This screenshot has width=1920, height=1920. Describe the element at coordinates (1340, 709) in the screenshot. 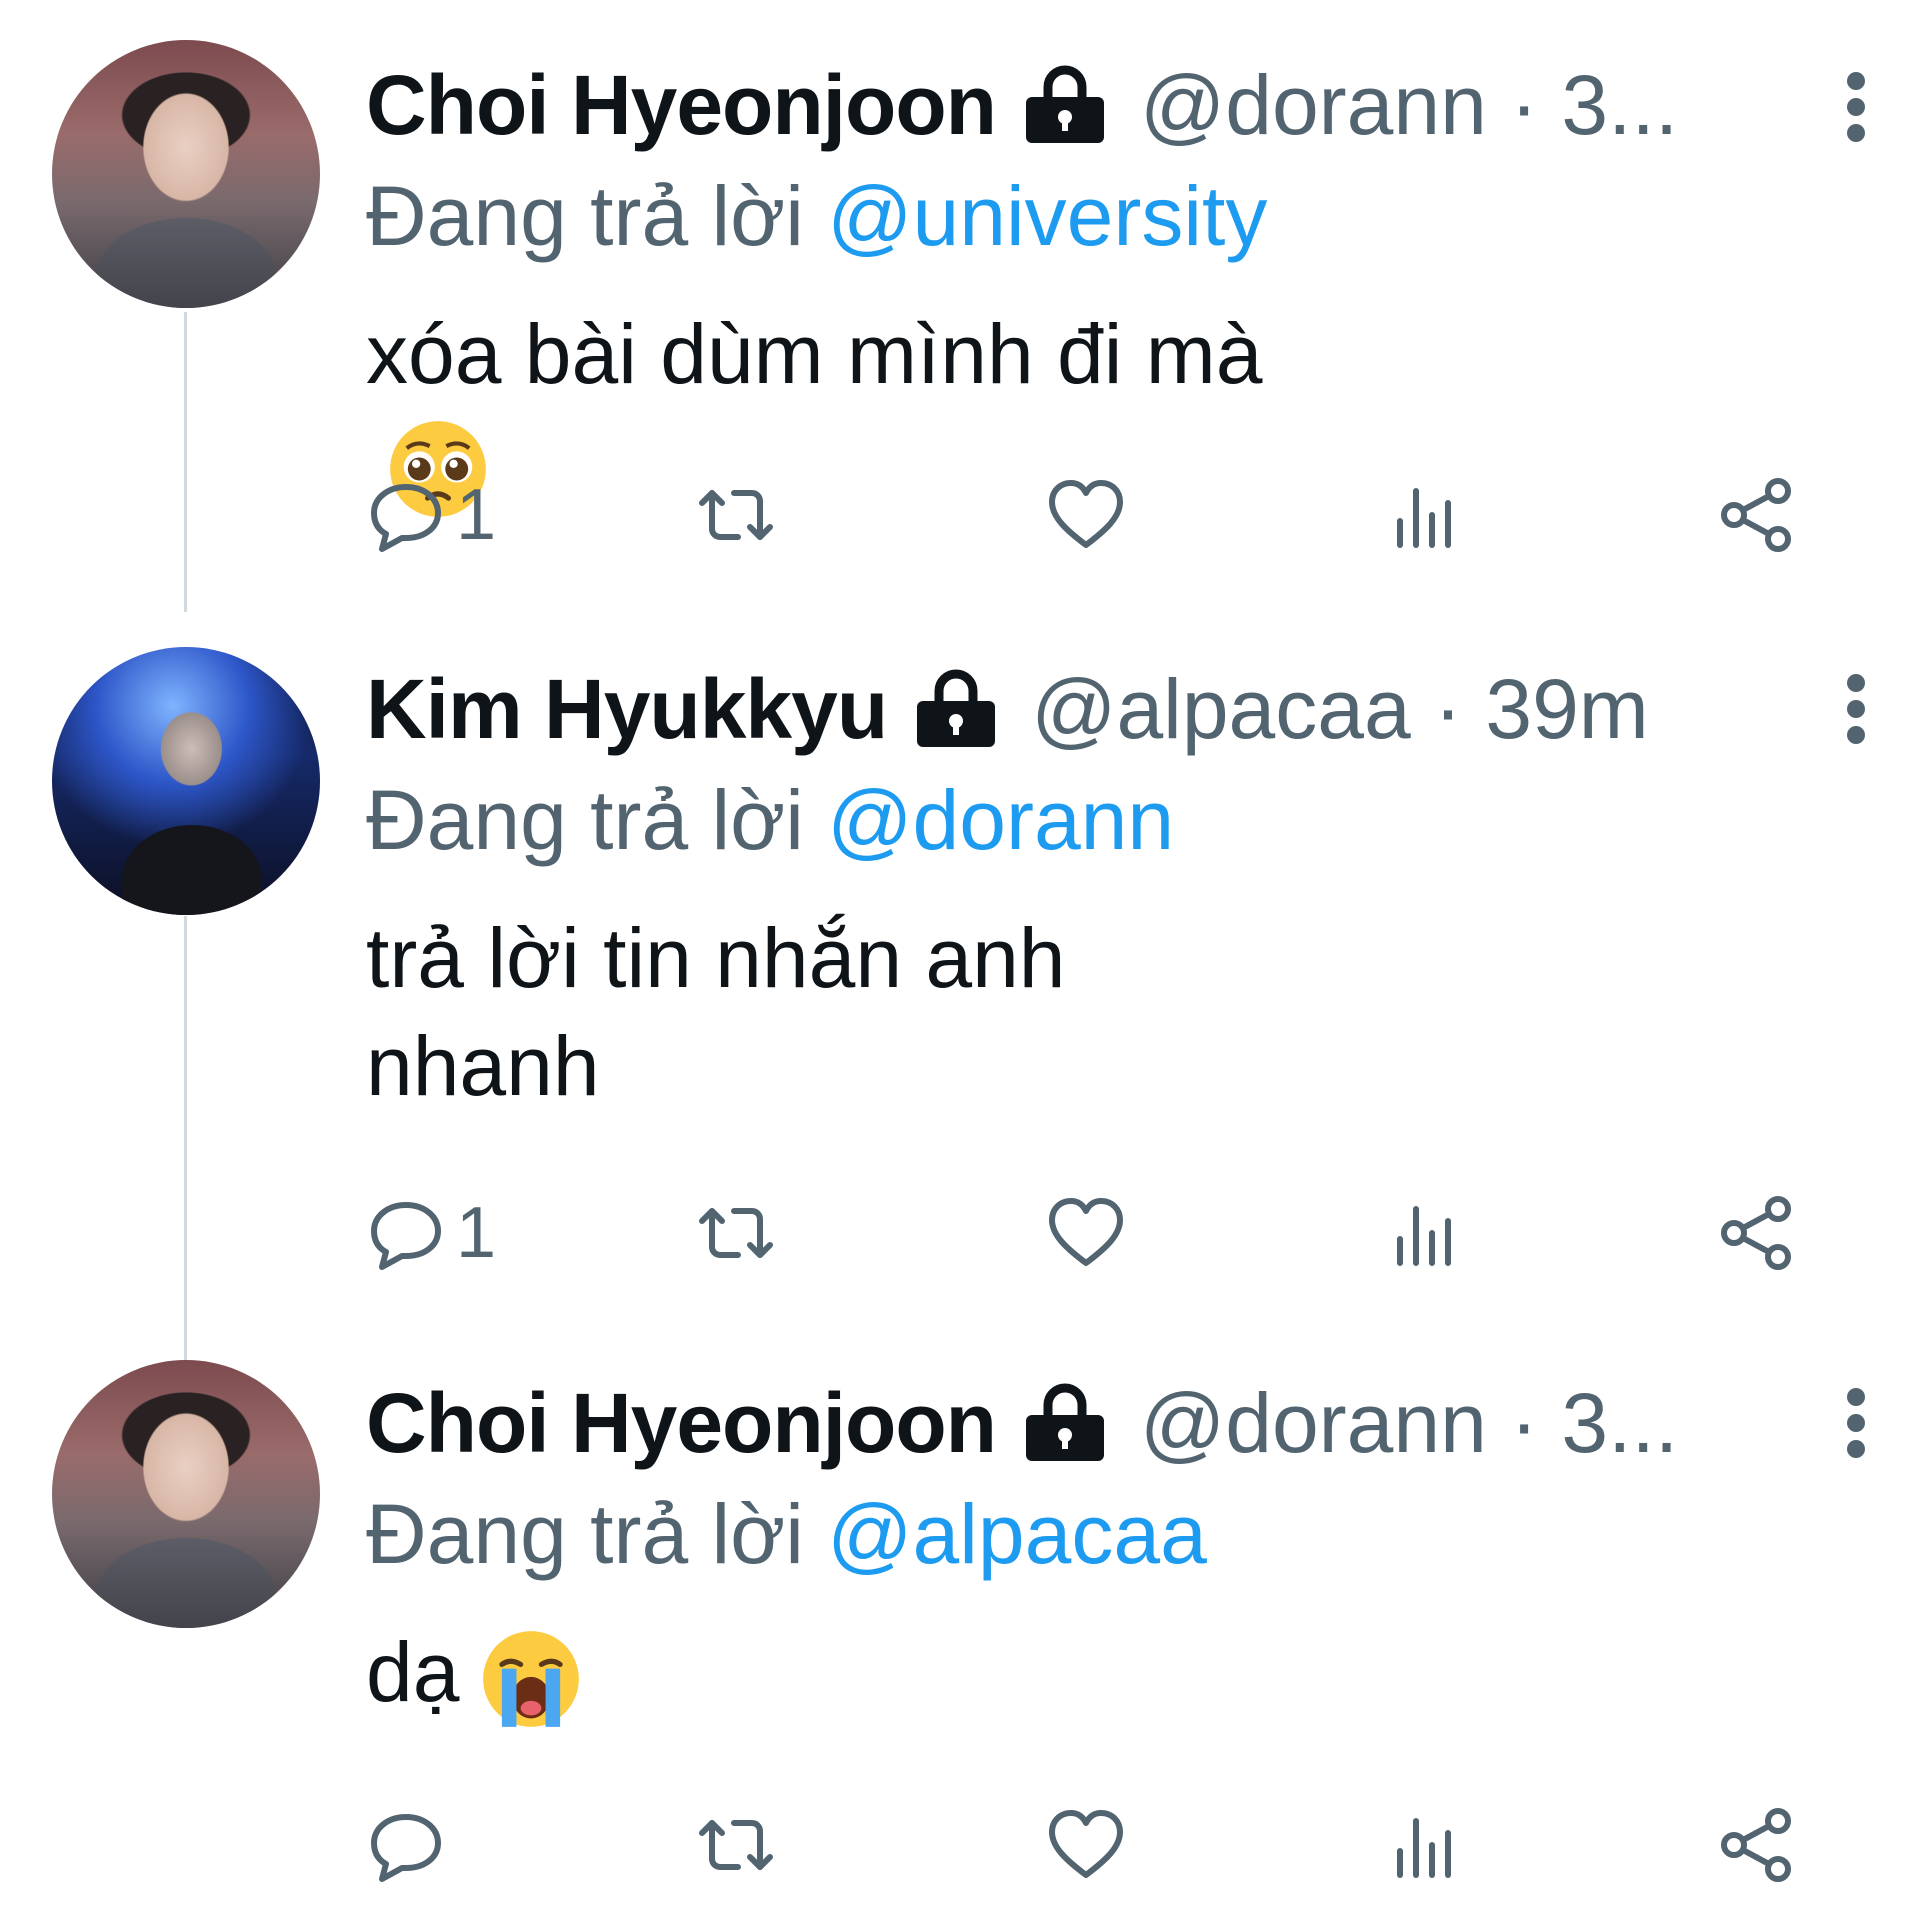

I see `author-handle: @alpacaa · 39m` at that location.